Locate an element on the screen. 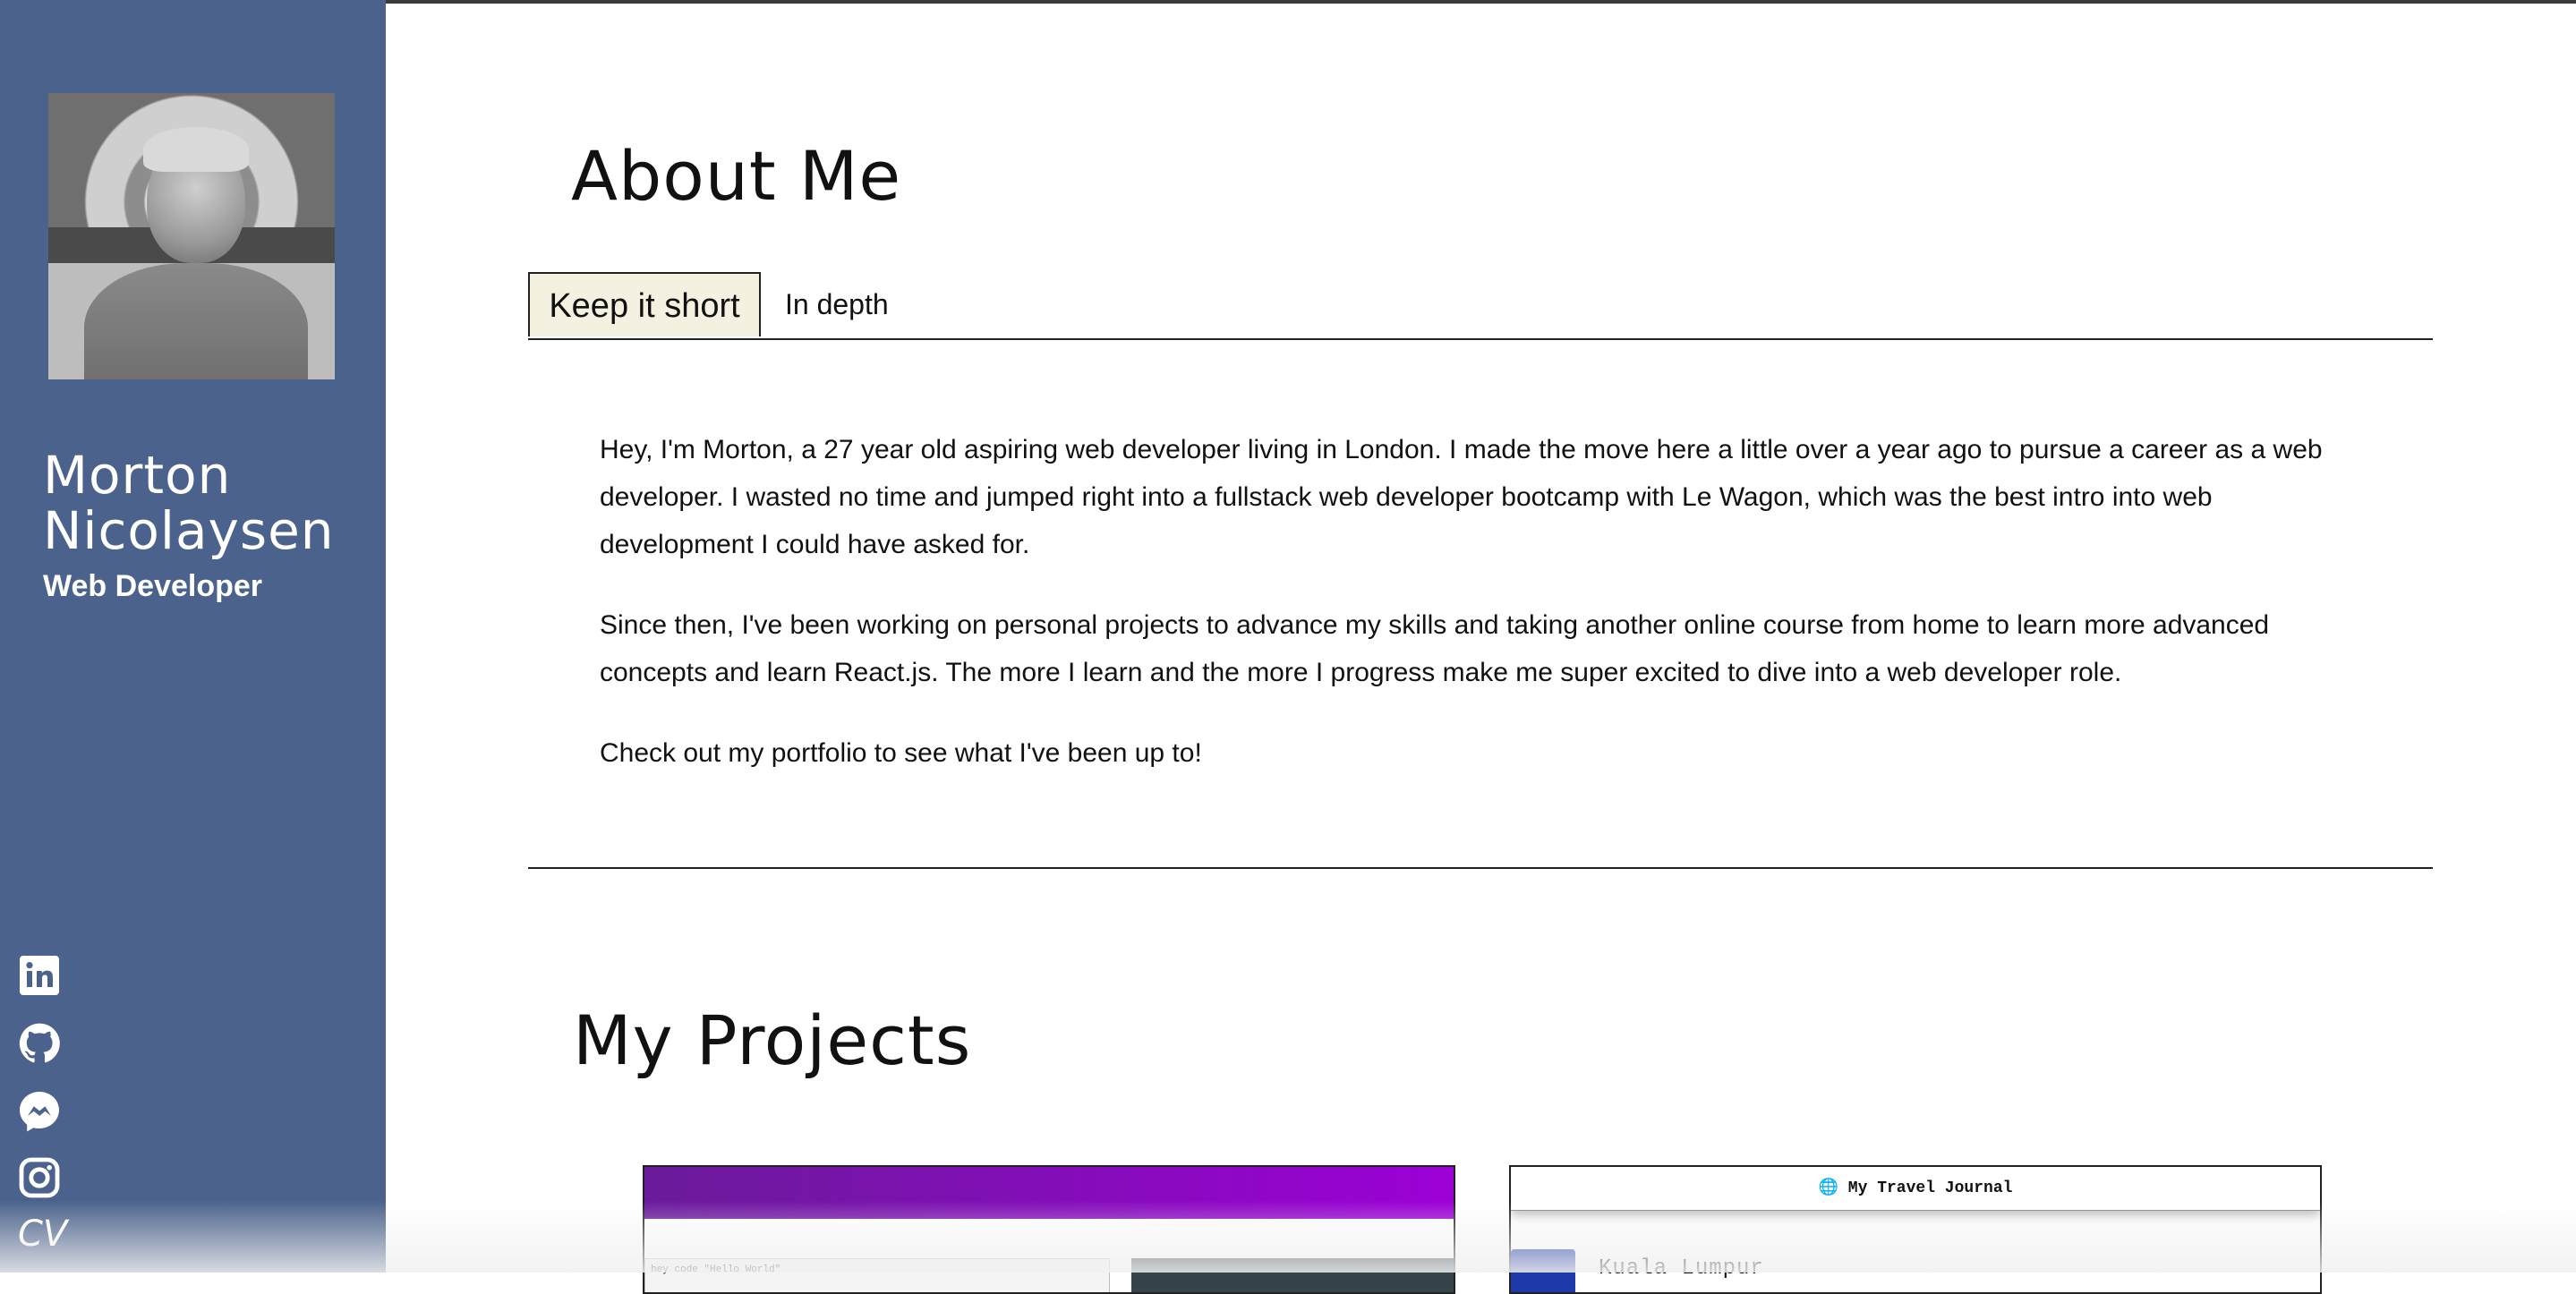 The image size is (2576, 1294). travel-journal-place: Kuala Lumpur is located at coordinates (1681, 1268).